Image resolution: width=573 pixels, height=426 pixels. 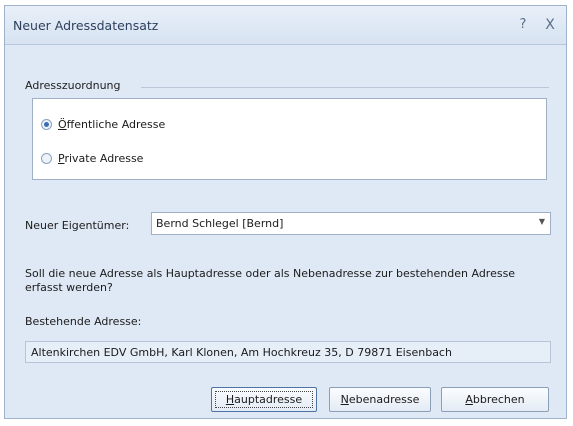 I want to click on chevron-down-icon: ▼, so click(x=542, y=221).